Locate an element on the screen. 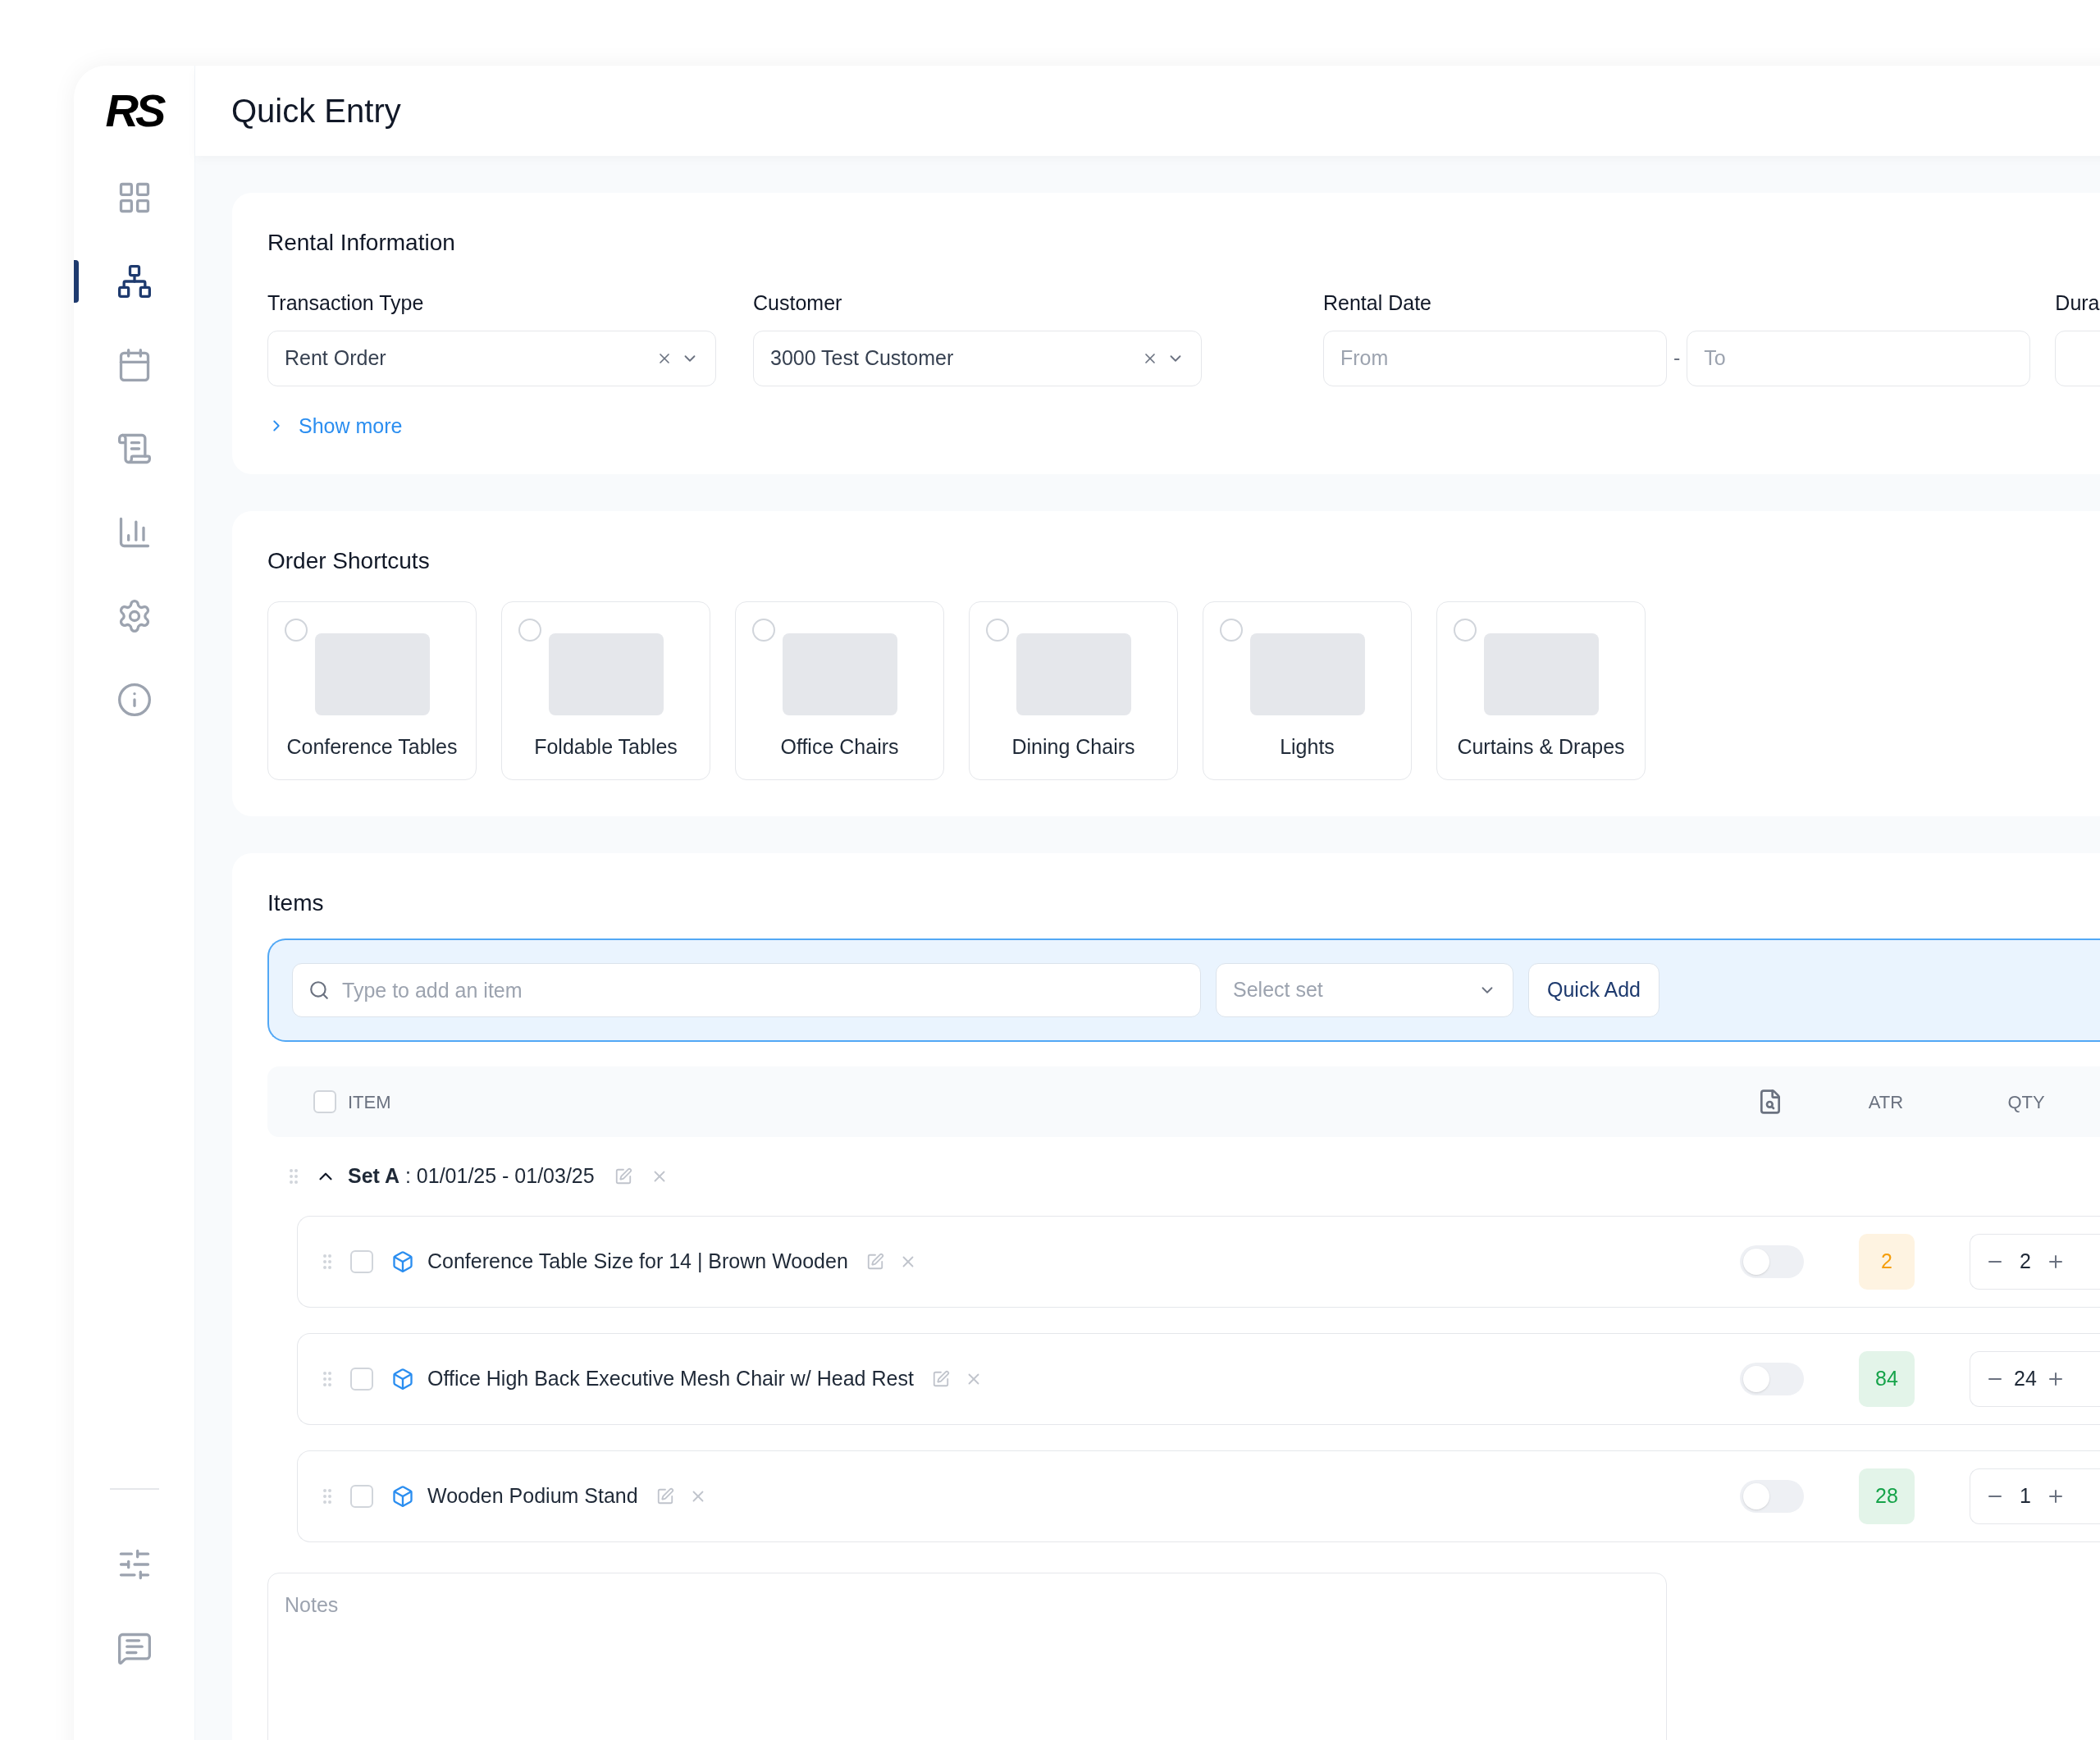  select-value: Rent Order is located at coordinates (336, 358).